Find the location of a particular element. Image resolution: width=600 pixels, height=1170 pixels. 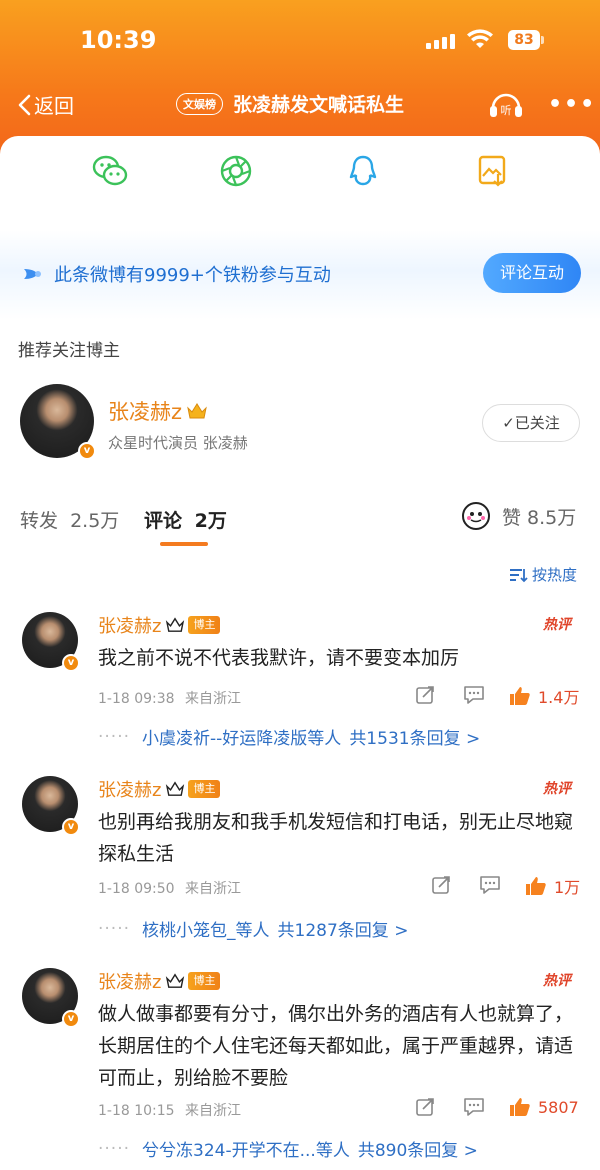

status-bar: 10:39 83 is located at coordinates (300, 44).